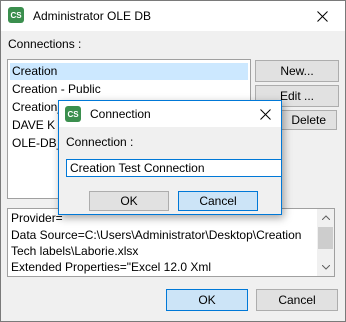 This screenshot has width=346, height=322. I want to click on list-item: Creation - Public, so click(55, 89).